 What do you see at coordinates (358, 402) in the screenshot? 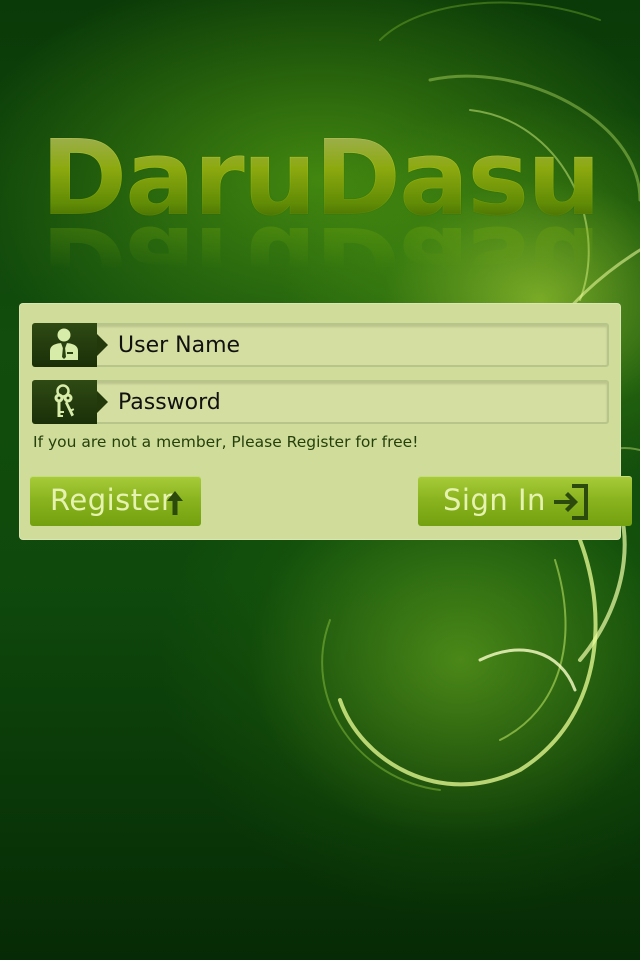
I see `password-input` at bounding box center [358, 402].